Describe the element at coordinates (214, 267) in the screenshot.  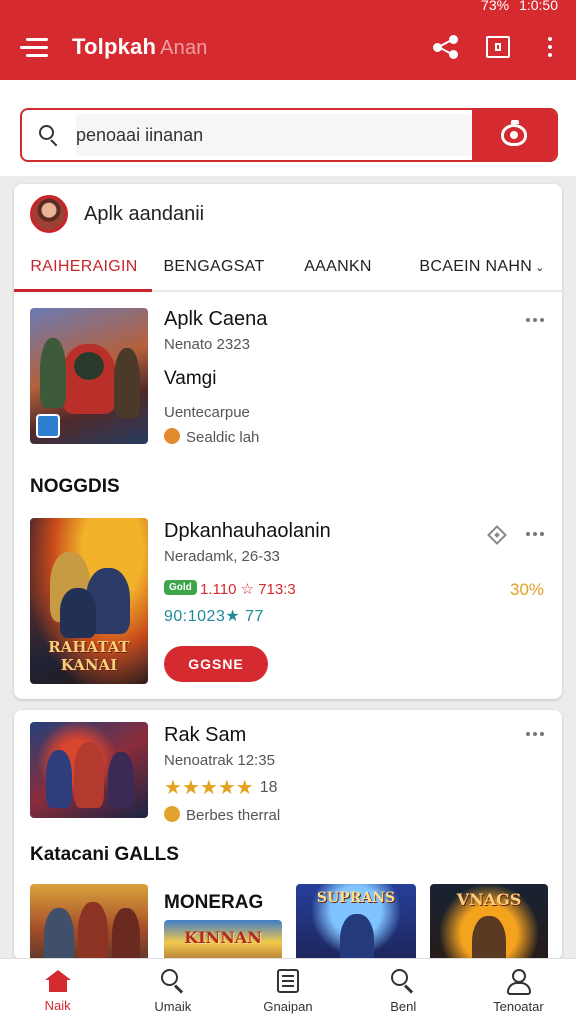
I see `tab-2: BENGAGSAT` at that location.